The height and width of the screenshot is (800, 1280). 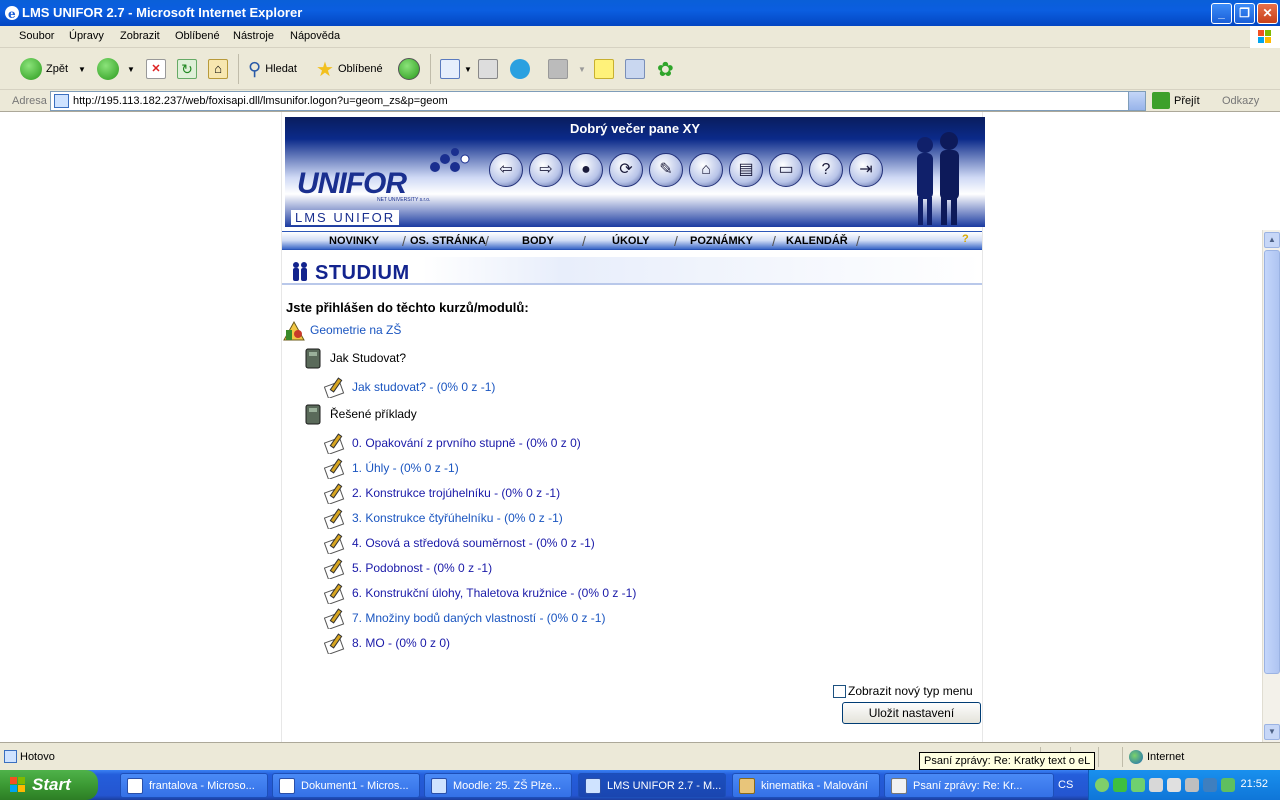 I want to click on menu-view: Zobrazit, so click(x=140, y=36).